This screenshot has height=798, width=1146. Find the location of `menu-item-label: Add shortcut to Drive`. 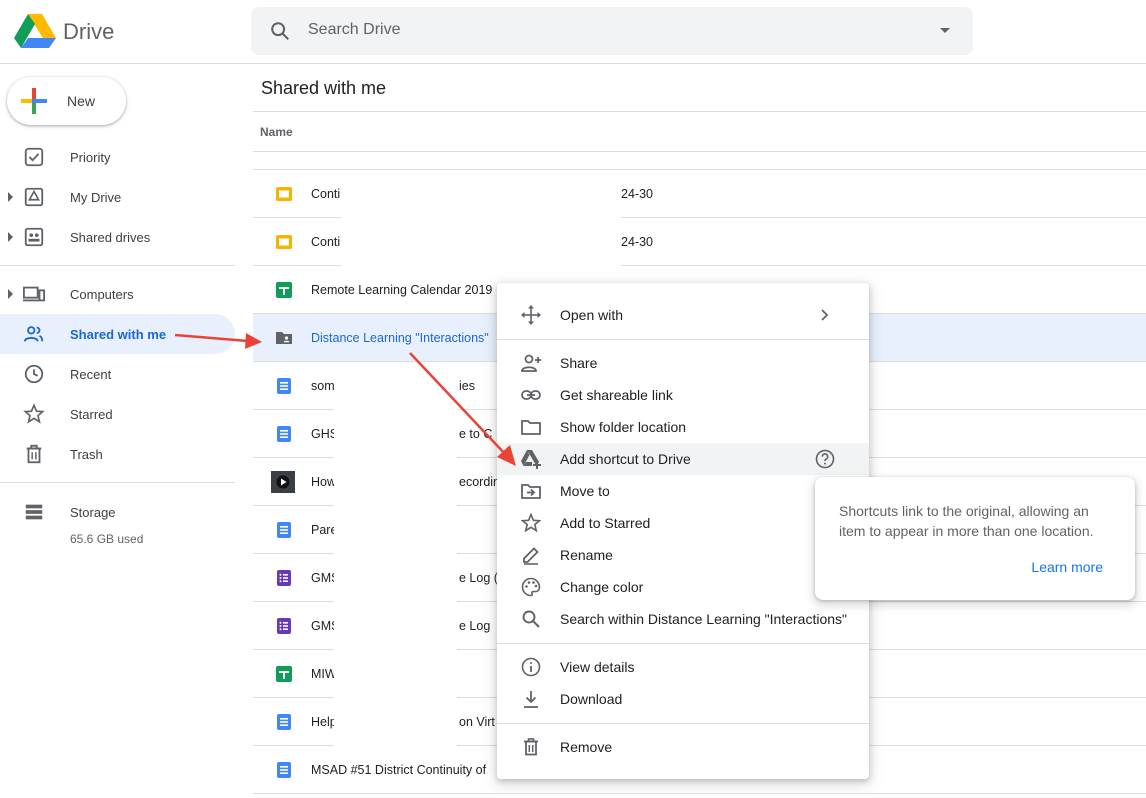

menu-item-label: Add shortcut to Drive is located at coordinates (625, 459).